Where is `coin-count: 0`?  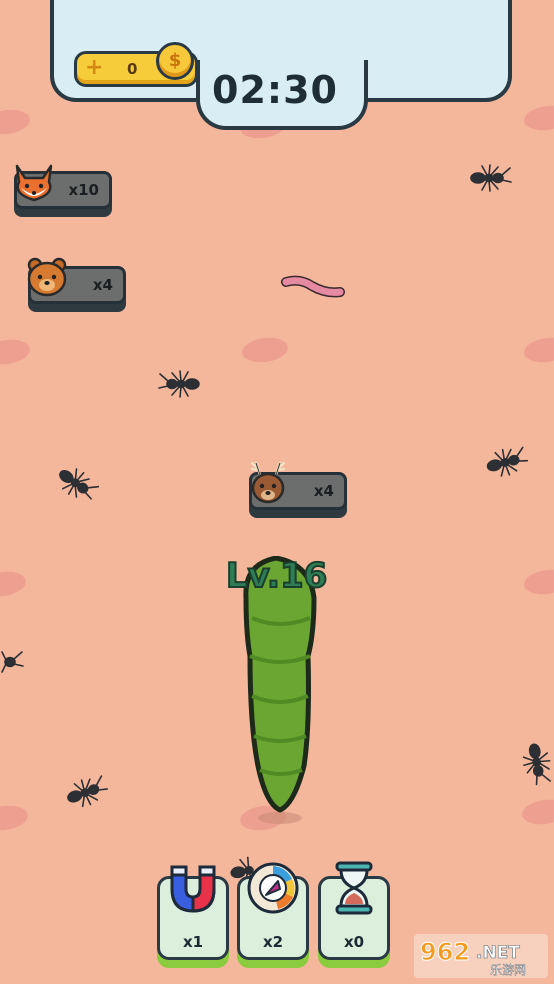 coin-count: 0 is located at coordinates (132, 69).